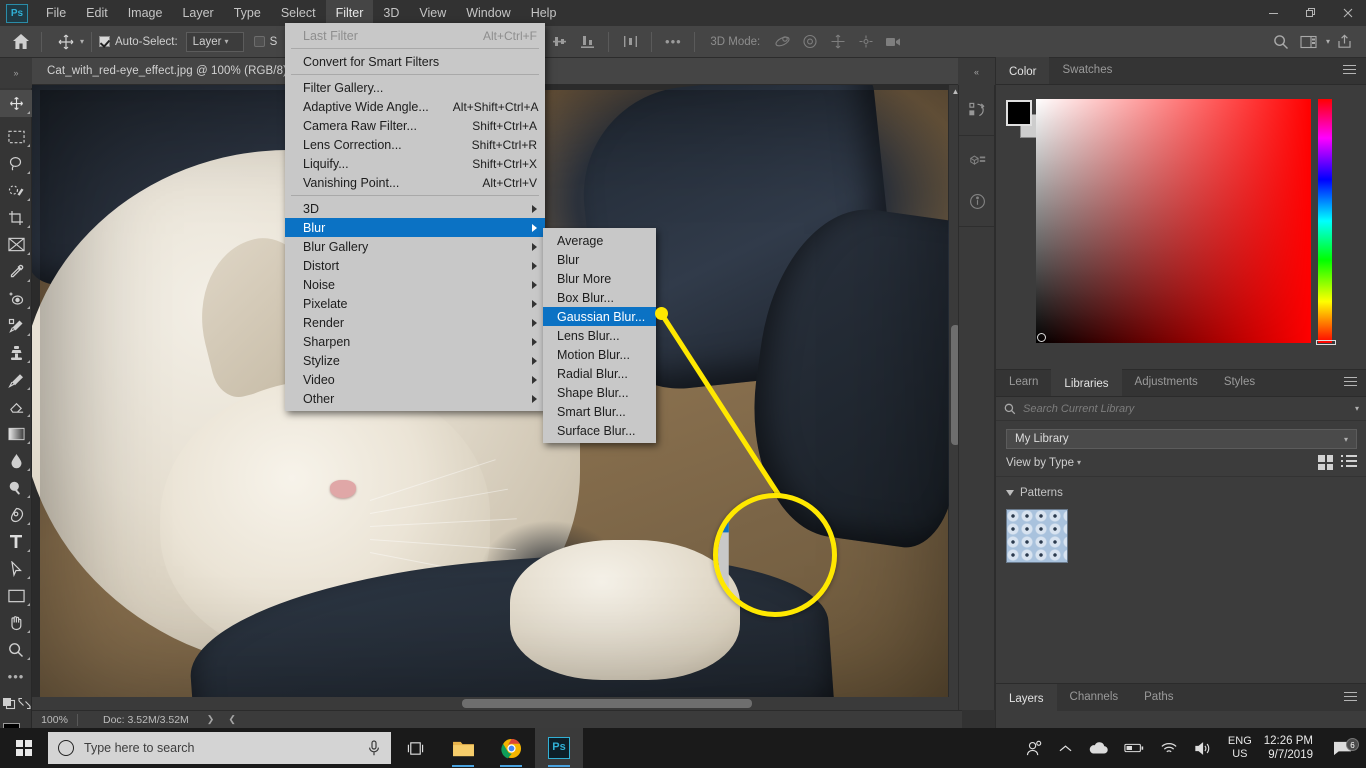 Image resolution: width=1366 pixels, height=768 pixels. I want to click on menu-item-other: Other, so click(415, 398).